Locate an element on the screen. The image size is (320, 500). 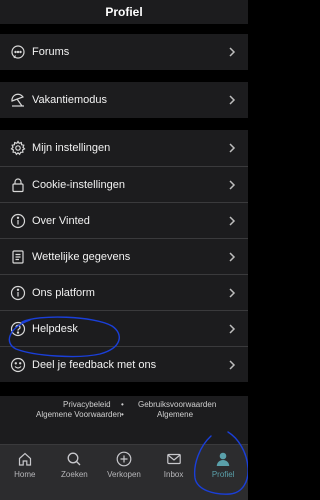
lock-icon is located at coordinates (18, 185).